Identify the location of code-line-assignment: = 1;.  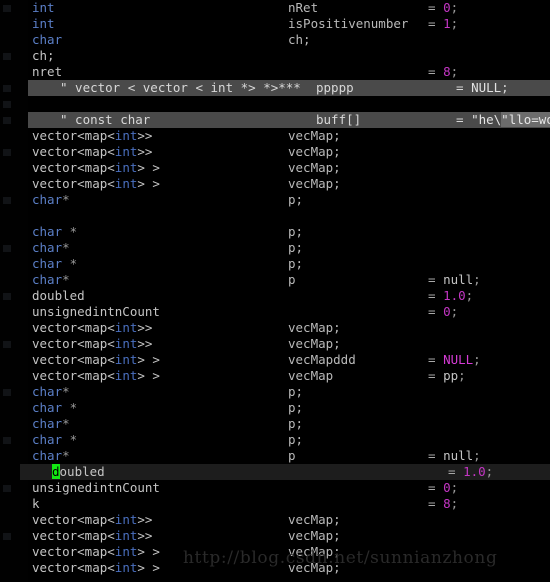
(443, 23).